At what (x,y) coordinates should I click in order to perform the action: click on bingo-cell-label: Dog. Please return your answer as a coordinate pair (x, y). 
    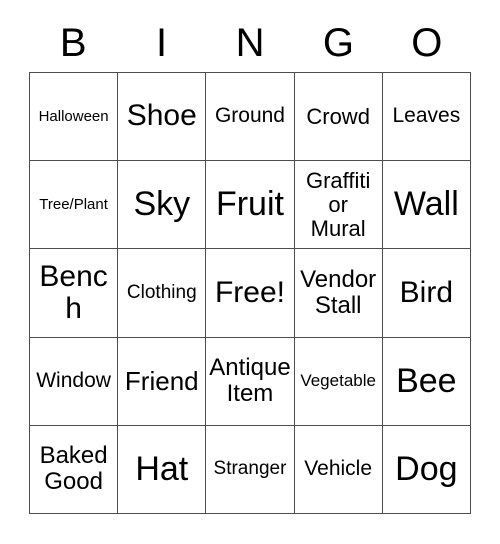
    Looking at the image, I should click on (426, 468).